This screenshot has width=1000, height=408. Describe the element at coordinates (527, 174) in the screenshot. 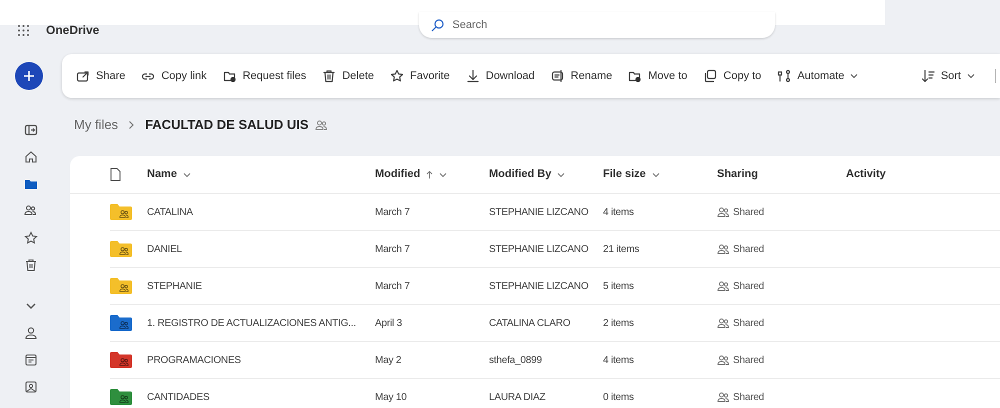

I see `column-header: Modified By` at that location.